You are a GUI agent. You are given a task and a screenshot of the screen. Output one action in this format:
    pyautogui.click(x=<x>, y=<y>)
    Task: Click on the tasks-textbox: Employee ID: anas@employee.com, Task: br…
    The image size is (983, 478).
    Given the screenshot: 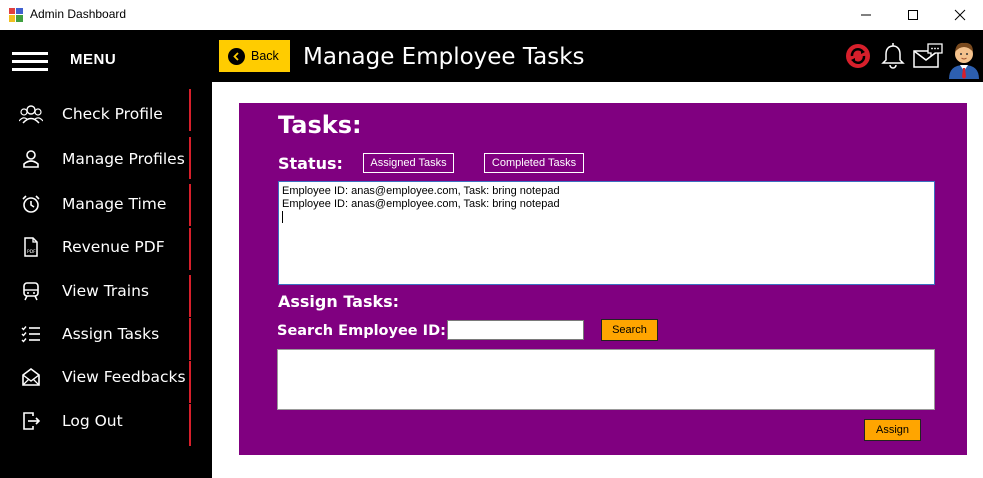 What is the action you would take?
    pyautogui.click(x=606, y=233)
    